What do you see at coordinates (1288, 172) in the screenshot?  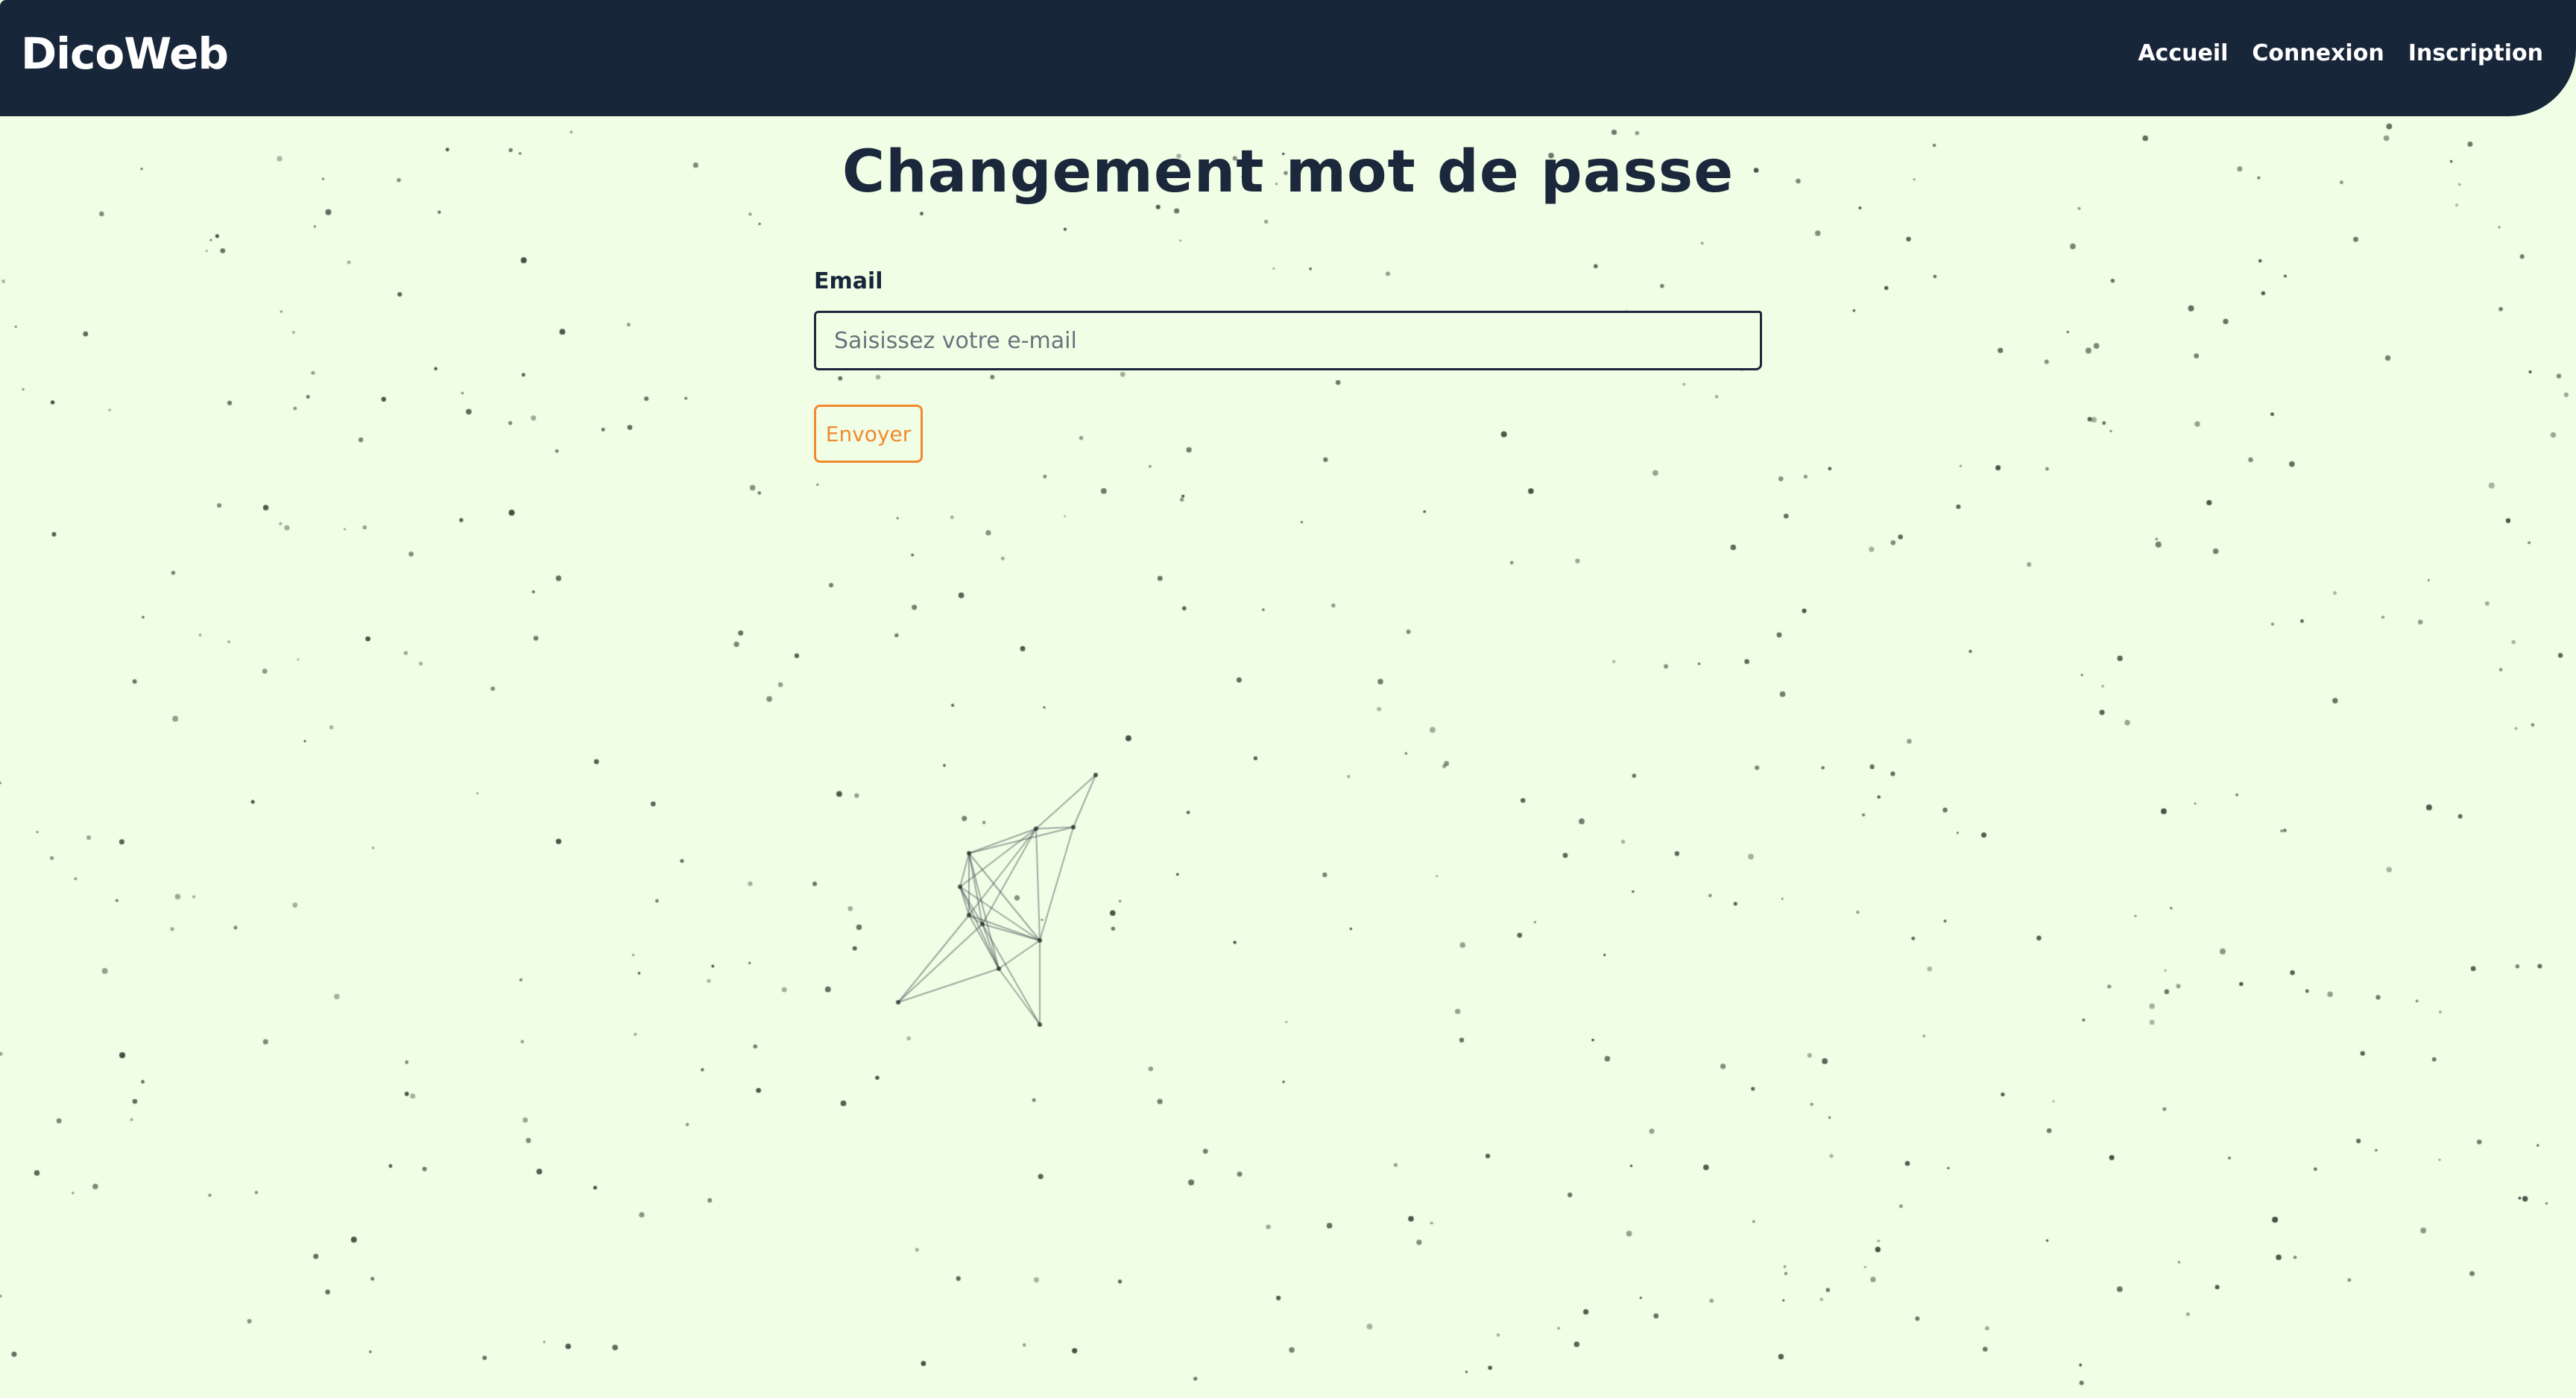 I see `page-title: Changement mot de passe` at bounding box center [1288, 172].